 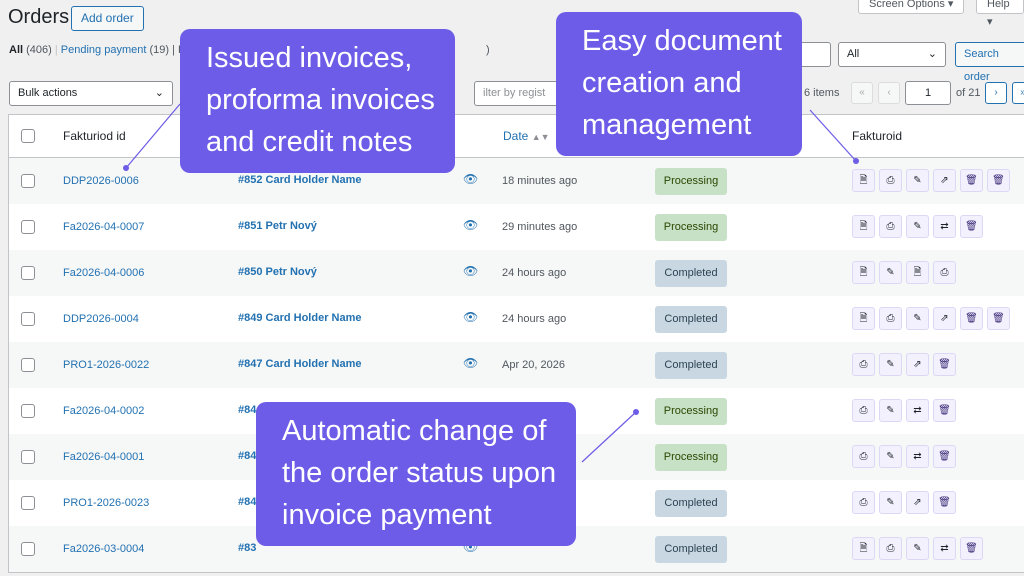 I want to click on fakturoid-id-link: Fa2026-04-0002, so click(x=103, y=411).